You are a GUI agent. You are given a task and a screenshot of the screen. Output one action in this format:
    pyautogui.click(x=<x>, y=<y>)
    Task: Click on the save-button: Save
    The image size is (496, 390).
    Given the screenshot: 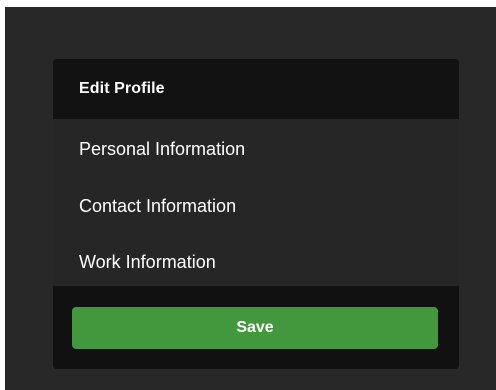 What is the action you would take?
    pyautogui.click(x=255, y=328)
    